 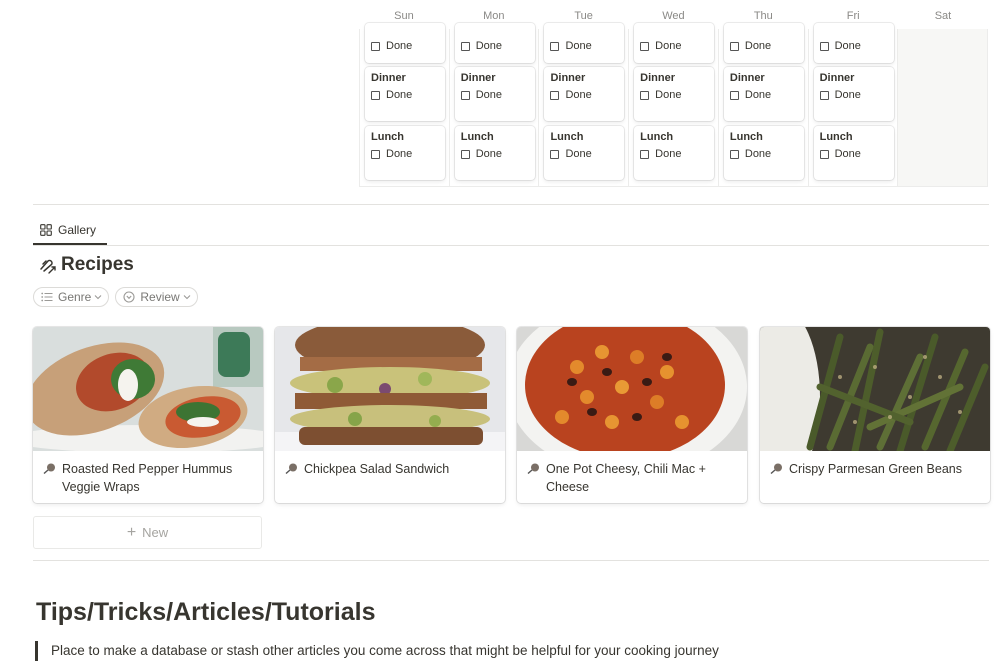 I want to click on calendar-day-tue: Done Dinner Done Lunch Done, so click(x=584, y=104).